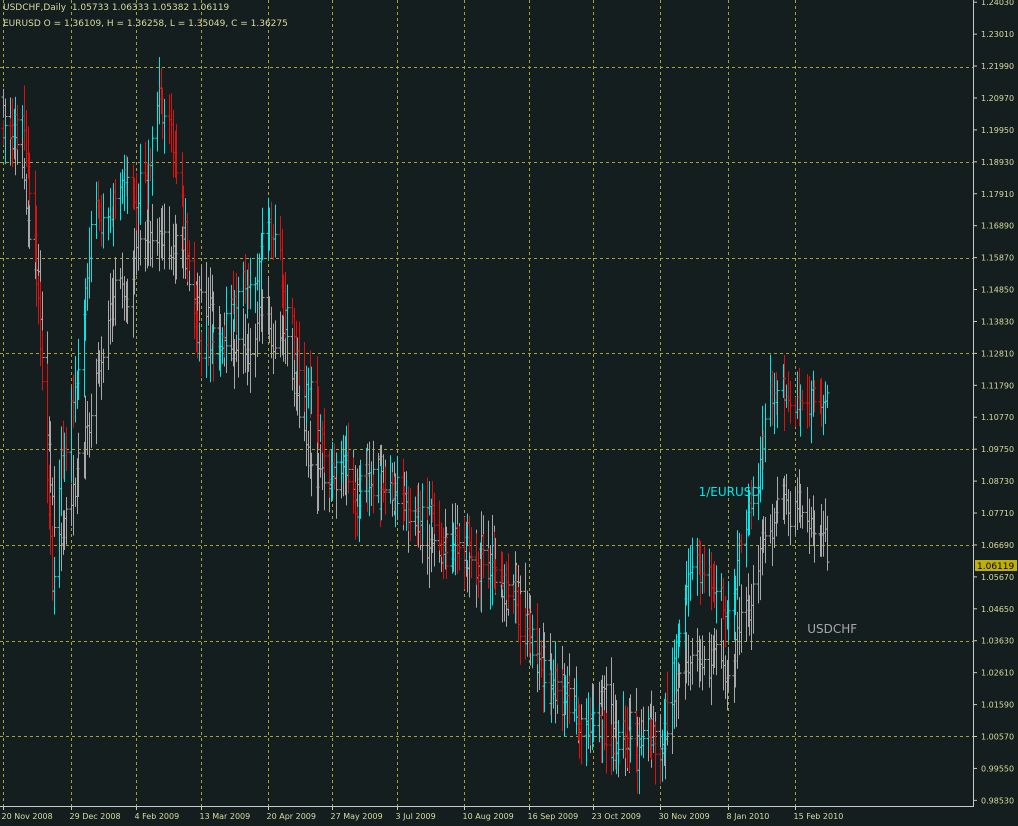 This screenshot has width=1018, height=826. I want to click on y-tick-label: 1.18930, so click(997, 162).